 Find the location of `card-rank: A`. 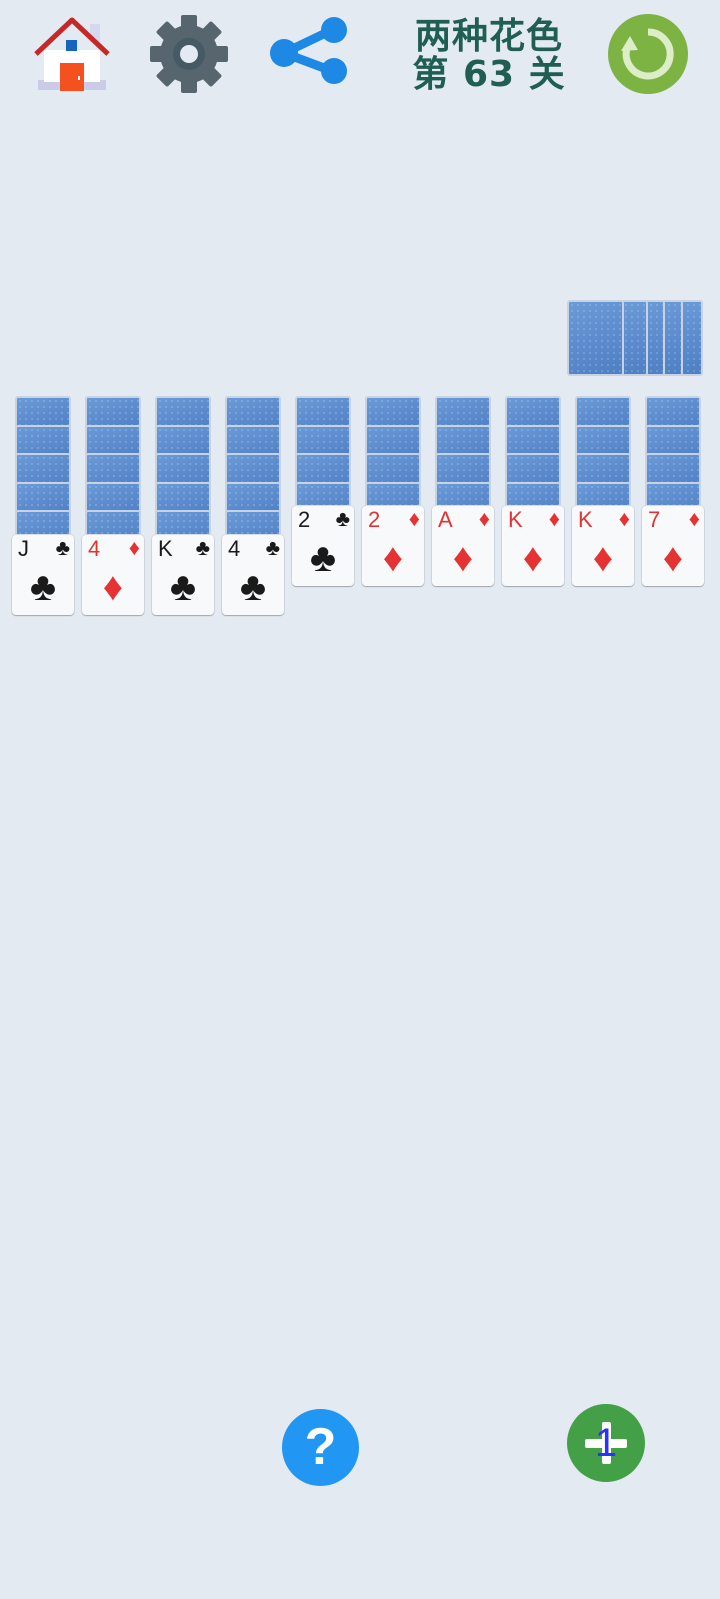

card-rank: A is located at coordinates (445, 519).